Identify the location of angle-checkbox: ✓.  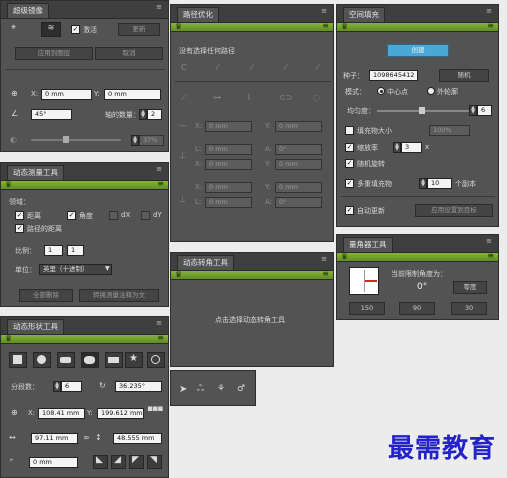
(71, 215).